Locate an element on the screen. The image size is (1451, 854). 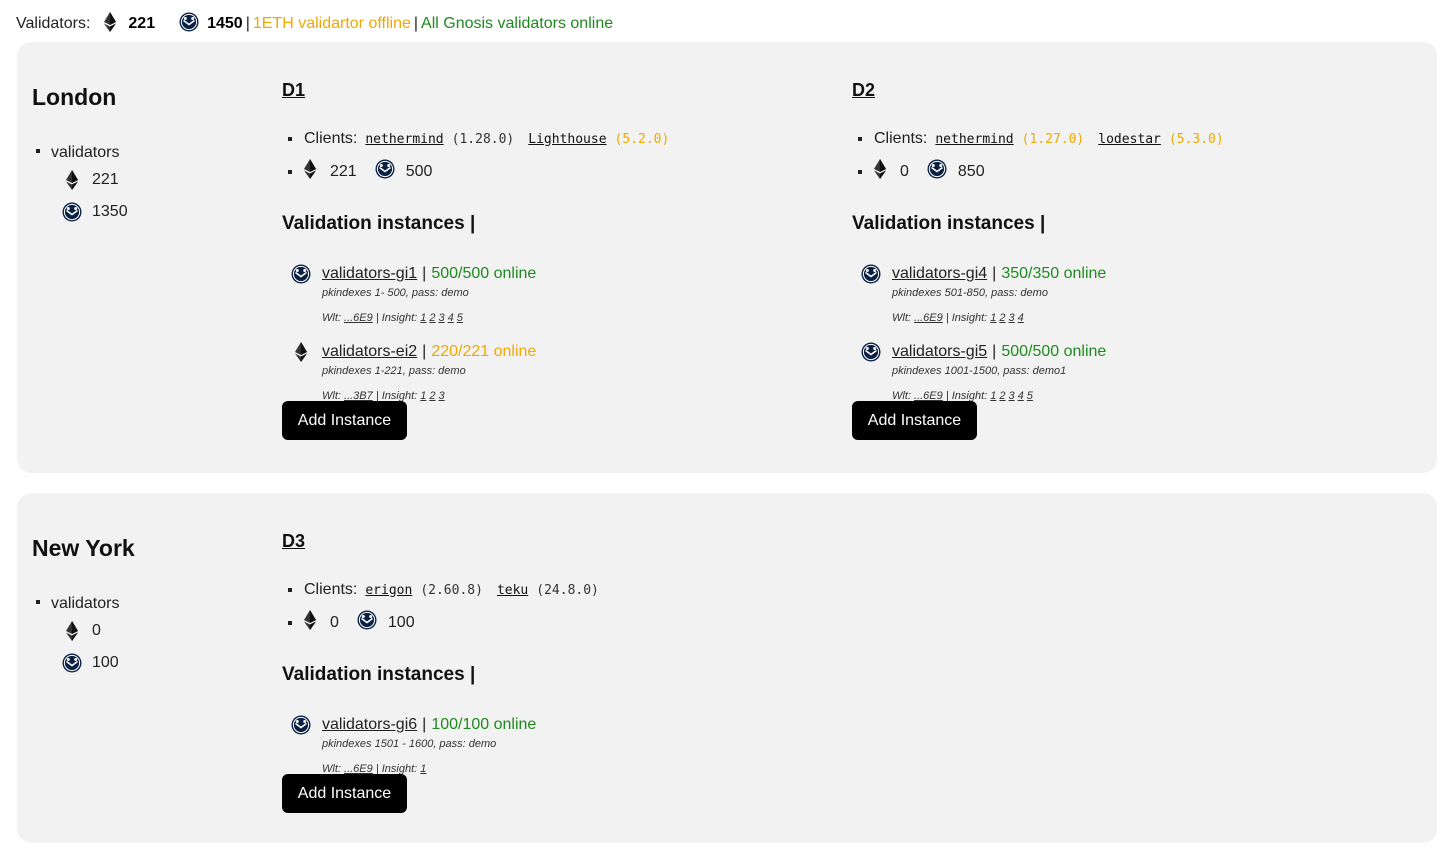
instance-links: Wlt: ...6E9 | Insight: 12345 is located at coordinates (566, 318).